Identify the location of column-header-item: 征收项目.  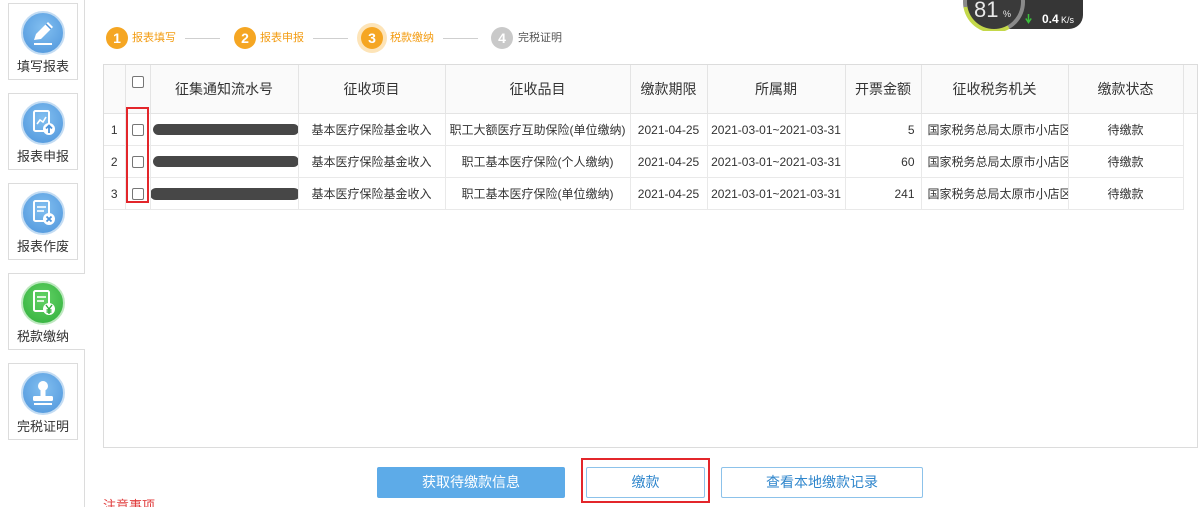
(372, 89).